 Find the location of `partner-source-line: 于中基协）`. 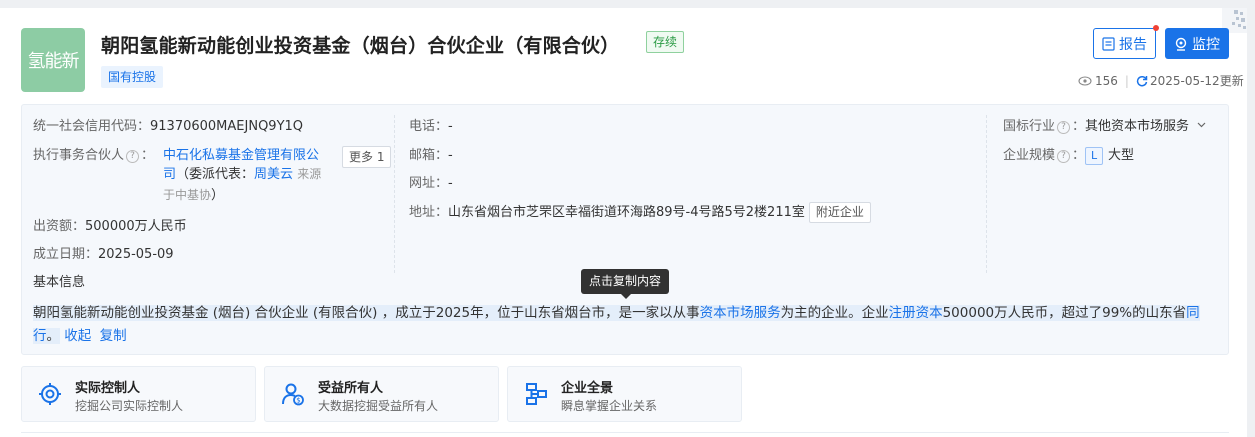

partner-source-line: 于中基协） is located at coordinates (194, 195).